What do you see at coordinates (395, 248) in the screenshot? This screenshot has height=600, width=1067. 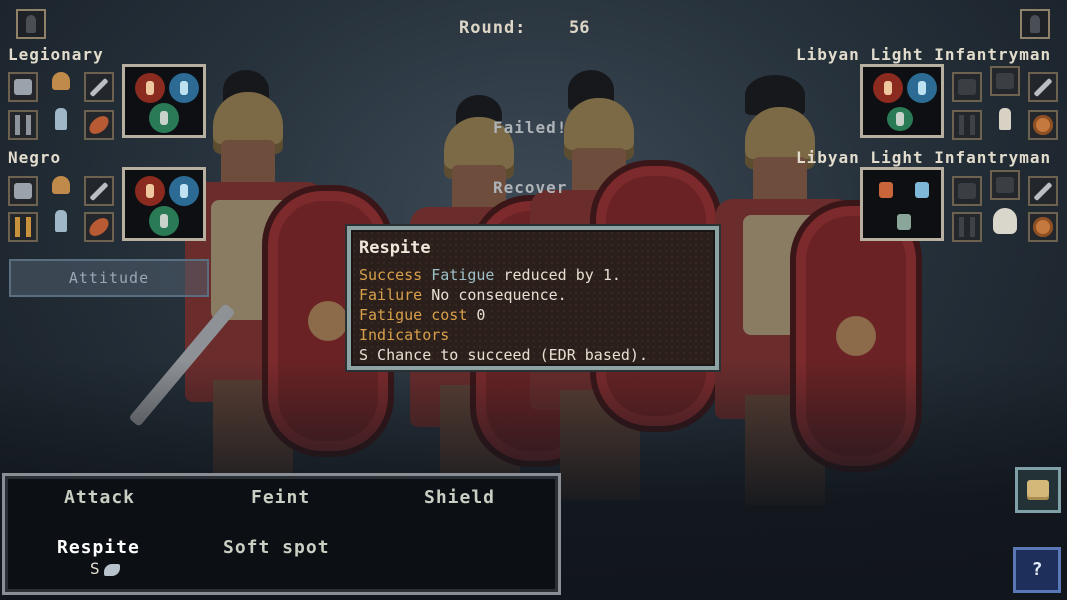 I see `tooltip-title: Respite` at bounding box center [395, 248].